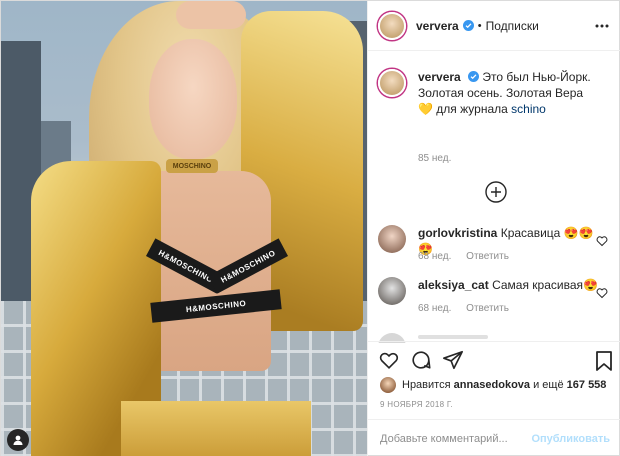 Image resolution: width=620 pixels, height=456 pixels. I want to click on comment-text: Самая красивая😍, so click(545, 285).